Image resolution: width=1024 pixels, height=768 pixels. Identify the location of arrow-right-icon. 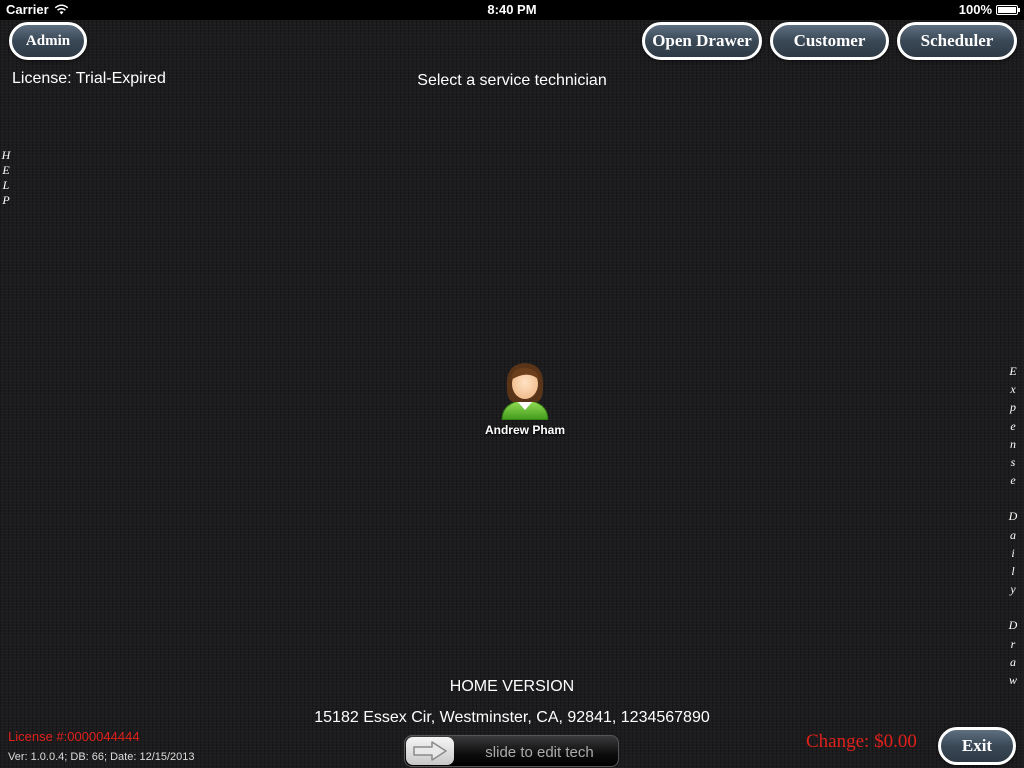
(430, 751).